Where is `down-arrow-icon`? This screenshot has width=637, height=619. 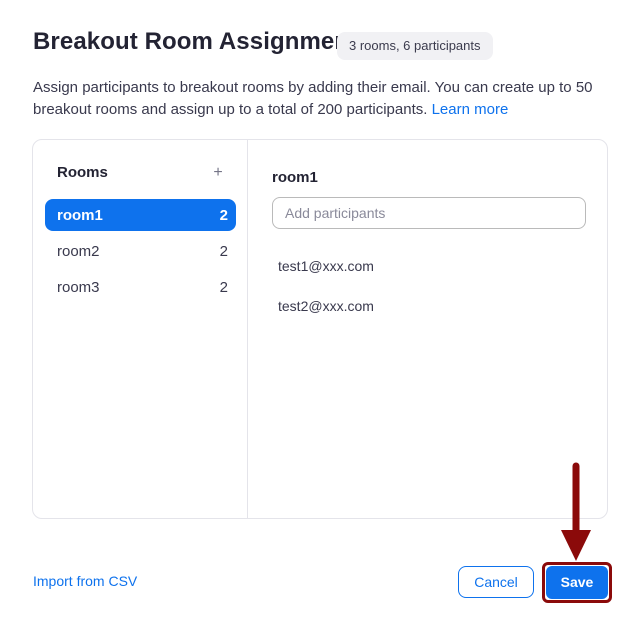
down-arrow-icon is located at coordinates (576, 511).